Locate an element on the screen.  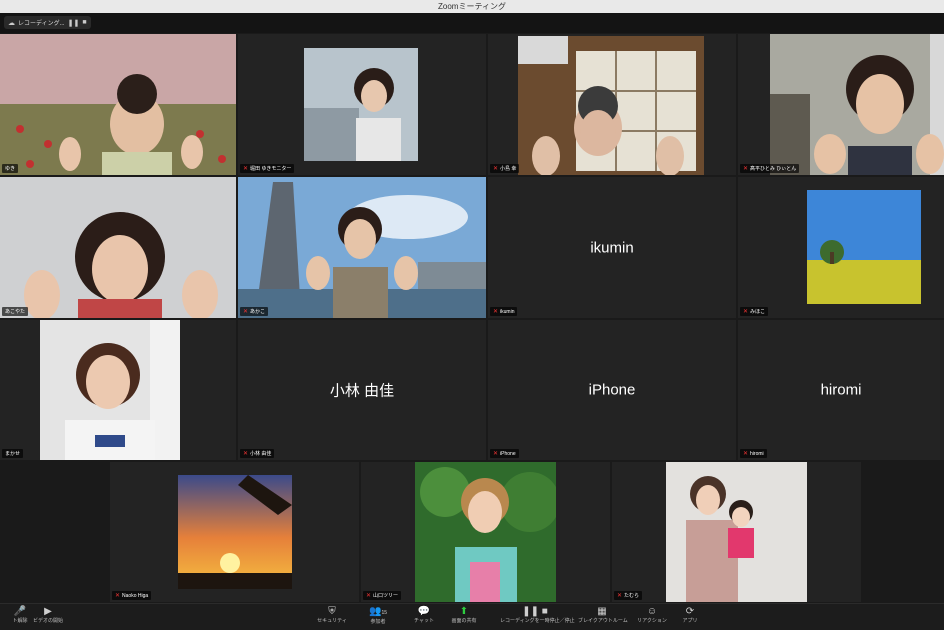
pause-icon: ❚❚ is located at coordinates (74, 23).